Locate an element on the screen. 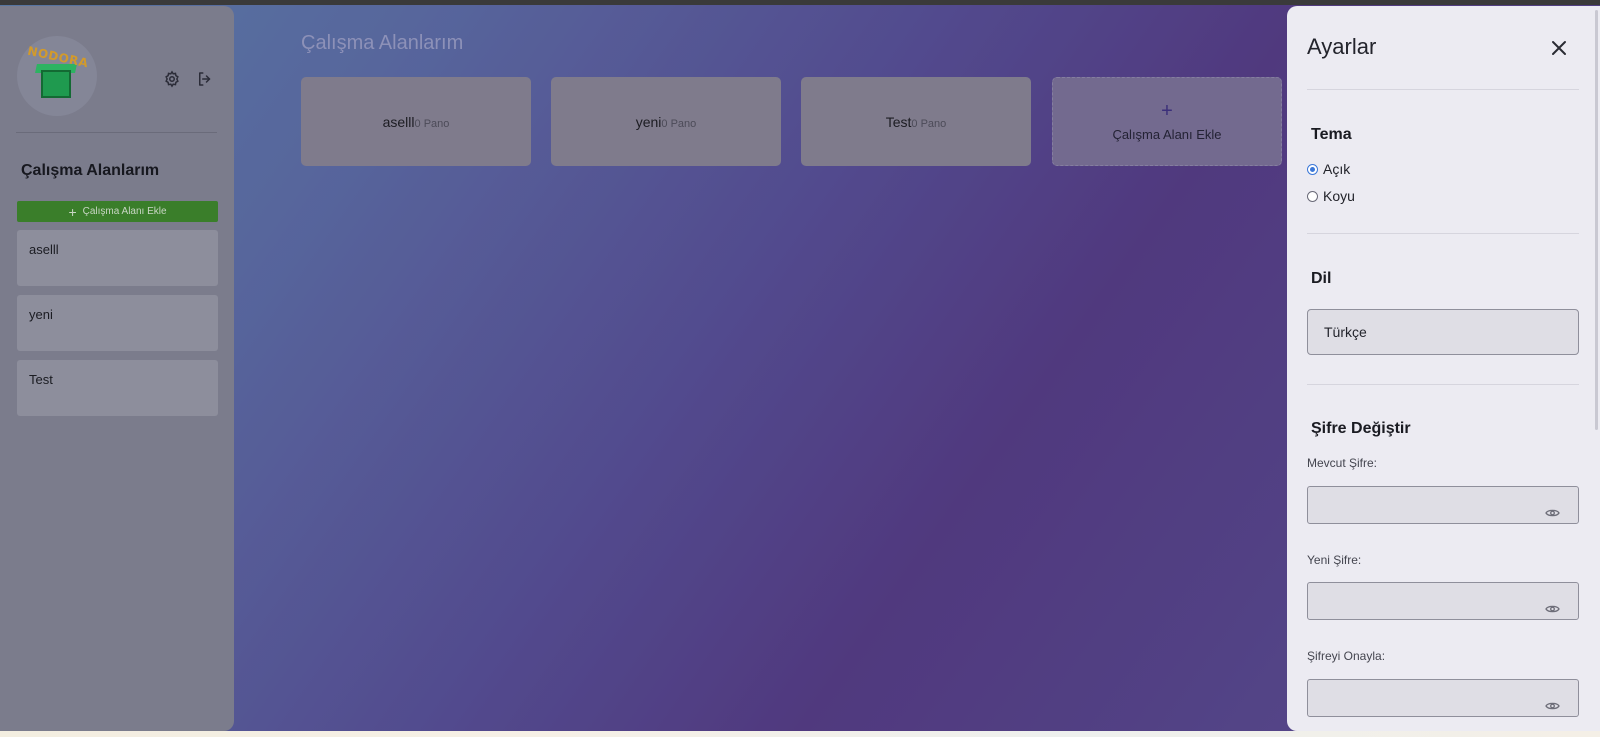  gear-icon is located at coordinates (172, 79).